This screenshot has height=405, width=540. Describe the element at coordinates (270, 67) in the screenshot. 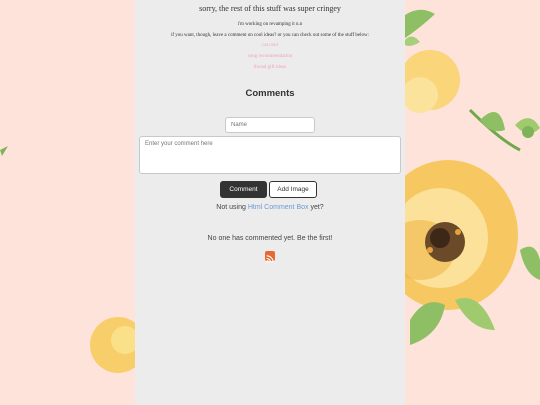

I see `link-thread-gift-ideas: thread gift ideas` at that location.